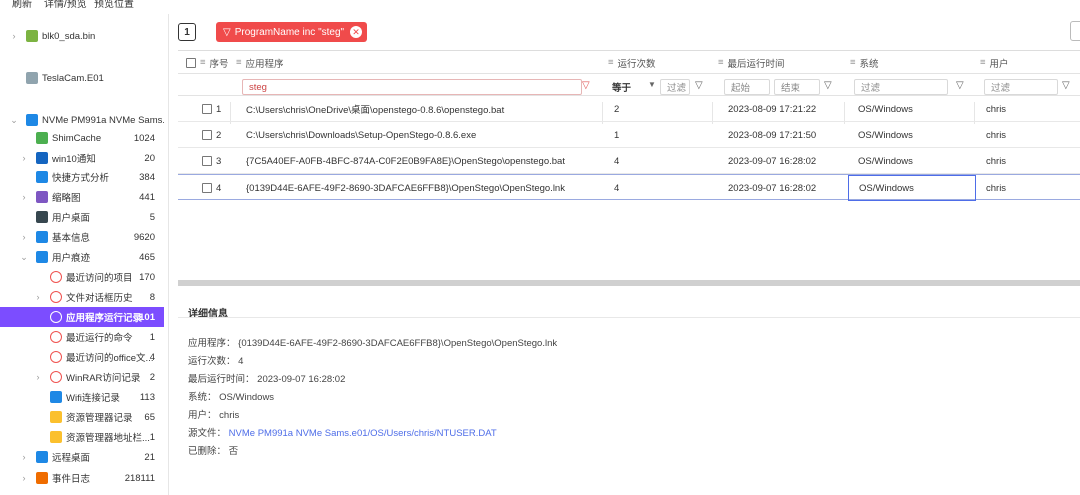  I want to click on sidebar-item: 用户桌面 5, so click(82, 217).